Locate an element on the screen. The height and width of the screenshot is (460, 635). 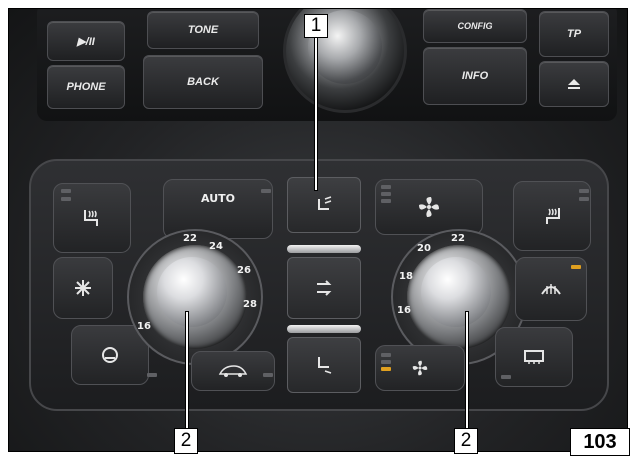
back-button: BACK is located at coordinates (203, 82).